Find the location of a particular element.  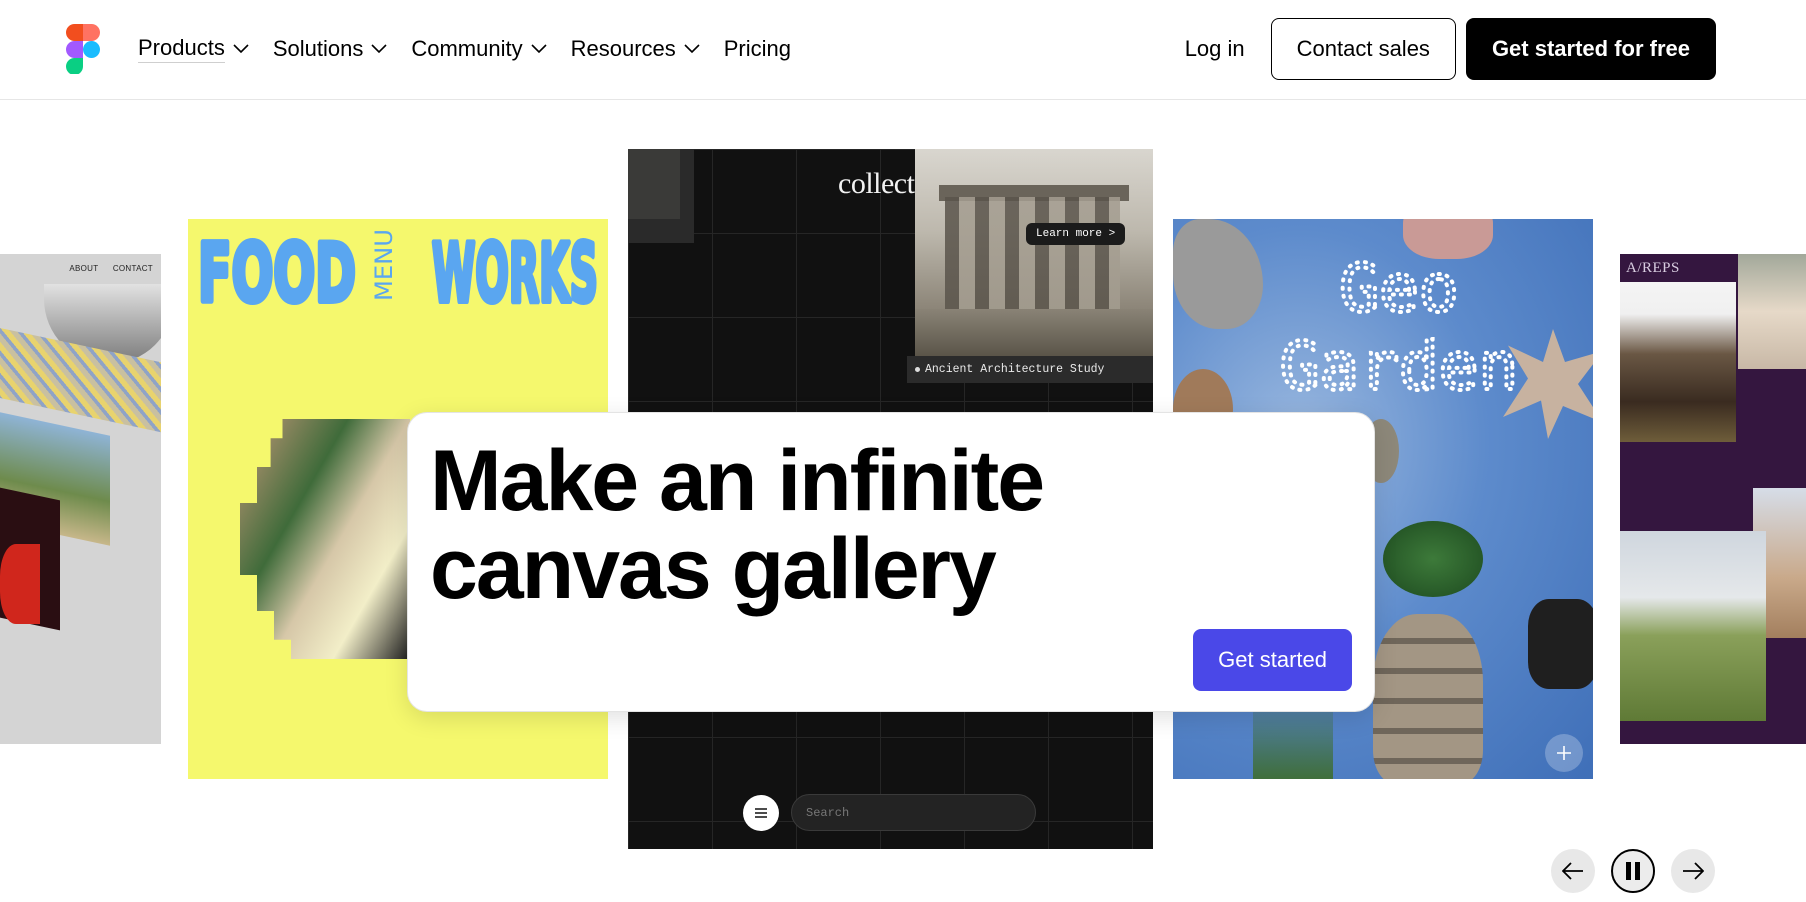

photo-caption: Ancient Architecture Study is located at coordinates (1030, 369).